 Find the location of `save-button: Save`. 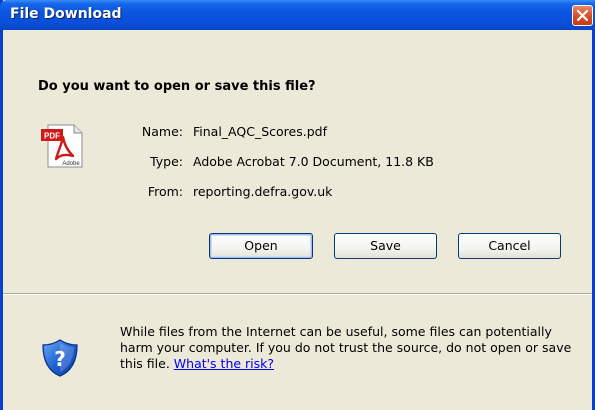

save-button: Save is located at coordinates (385, 246).